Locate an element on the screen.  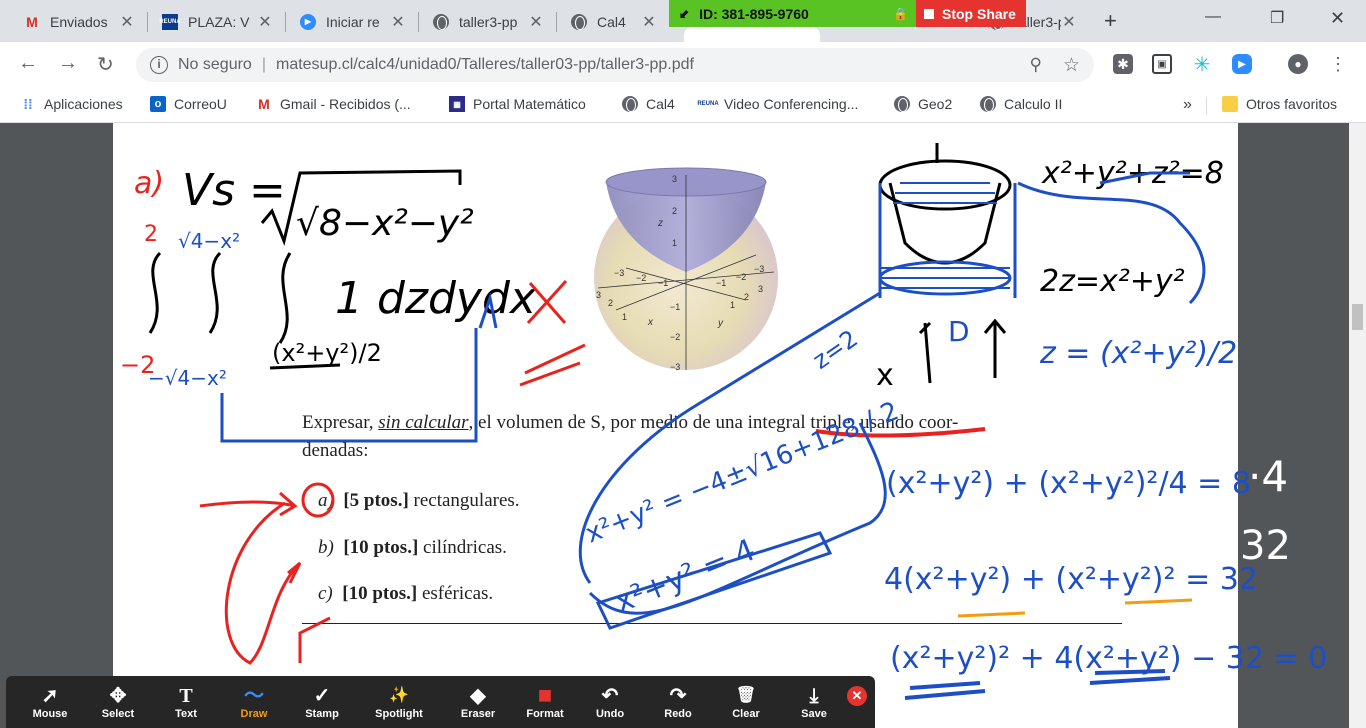
new-tab-button: + is located at coordinates (1110, 21).